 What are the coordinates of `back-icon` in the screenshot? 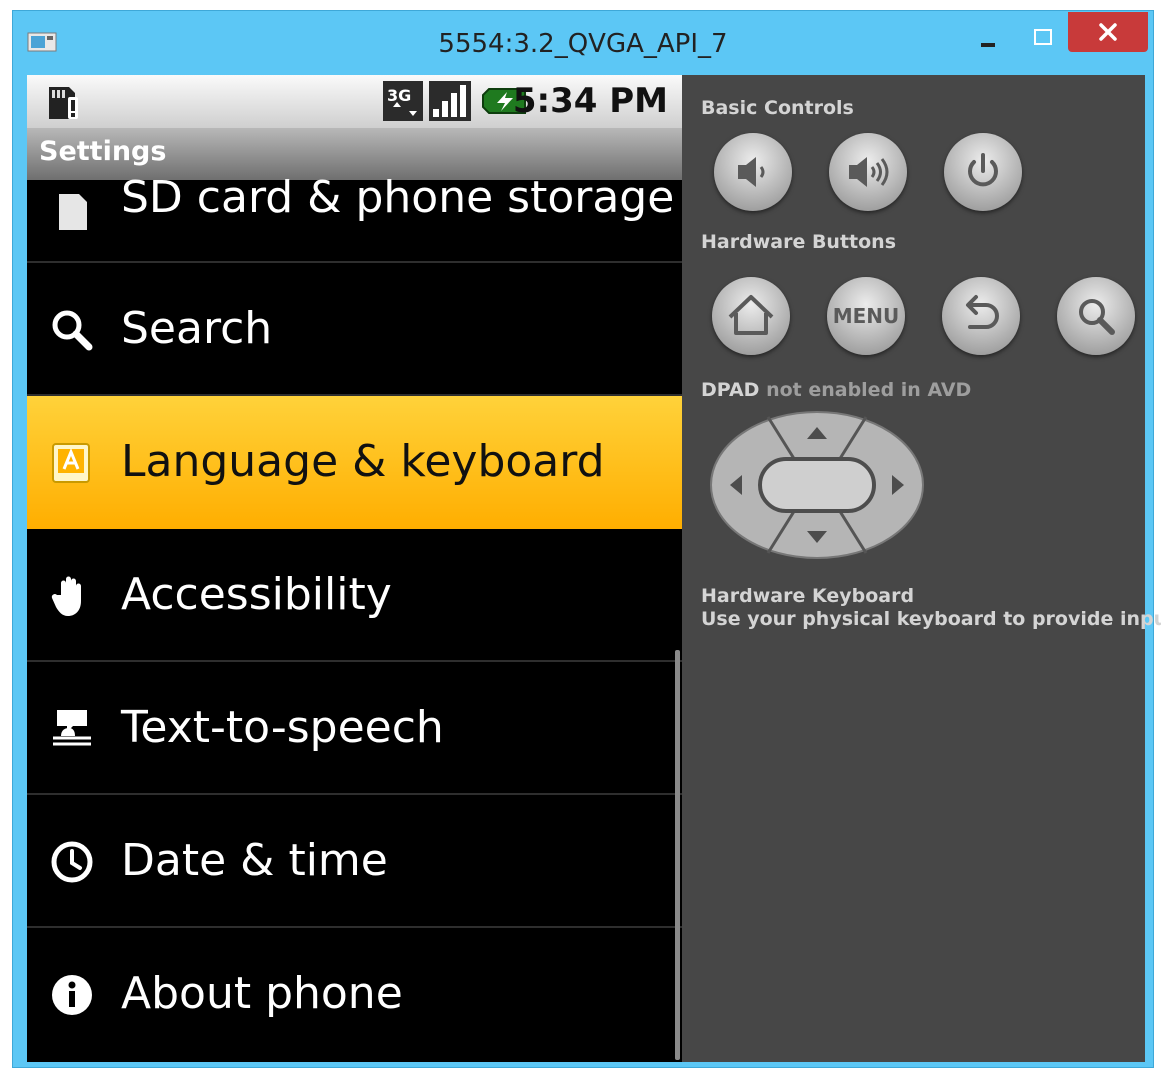 It's located at (982, 312).